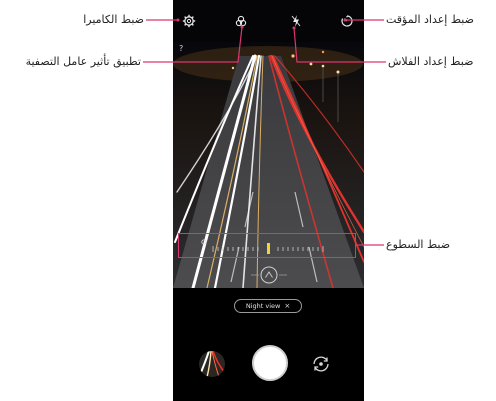 The image size is (496, 401). Describe the element at coordinates (113, 19) in the screenshot. I see `label-camera-settings: ضبط الكاميرا` at that location.